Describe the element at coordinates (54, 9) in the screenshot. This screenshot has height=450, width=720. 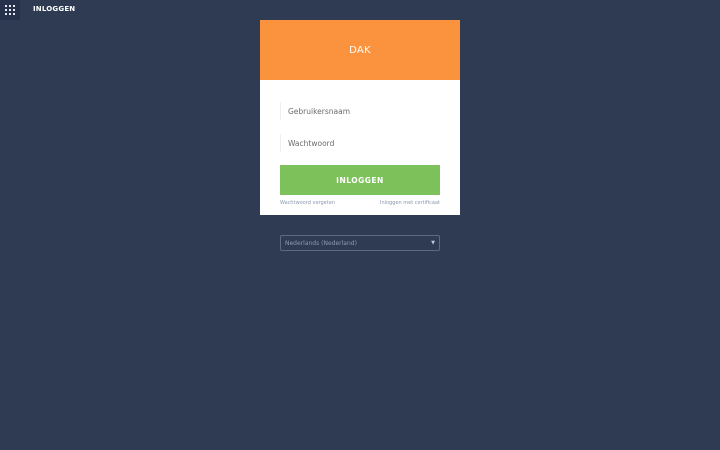
I see `page-title: INLOGGEN` at that location.